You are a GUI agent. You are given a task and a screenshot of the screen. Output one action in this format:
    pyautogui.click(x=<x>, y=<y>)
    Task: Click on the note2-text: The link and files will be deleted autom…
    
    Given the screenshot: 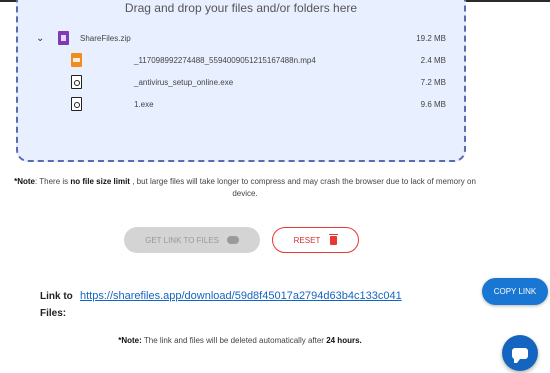 What is the action you would take?
    pyautogui.click(x=234, y=340)
    